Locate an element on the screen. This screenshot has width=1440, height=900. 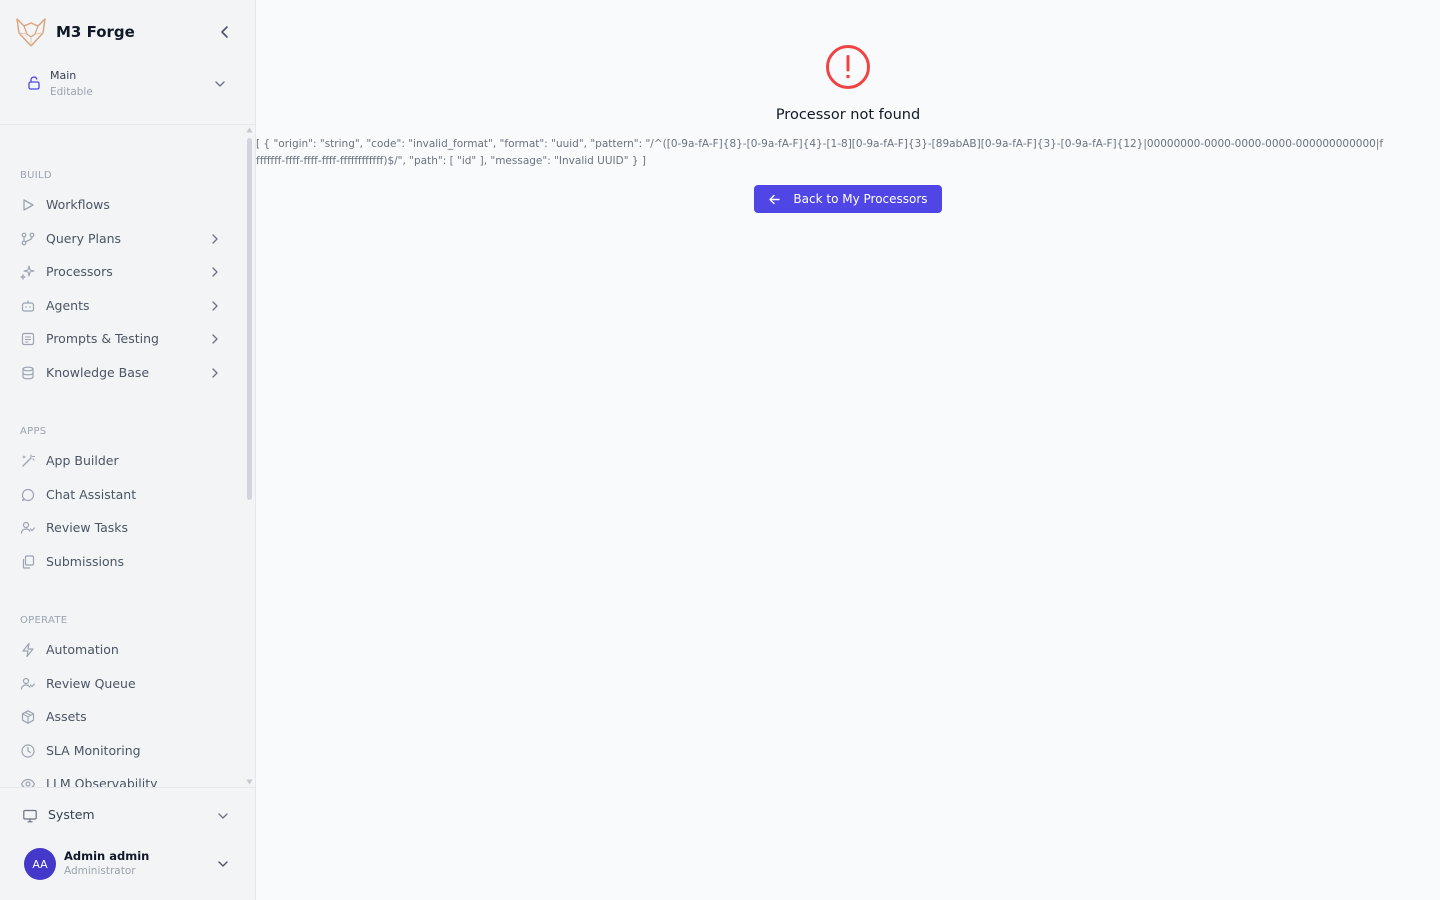
back-to-processors-button: Back to My Processors is located at coordinates (848, 199).